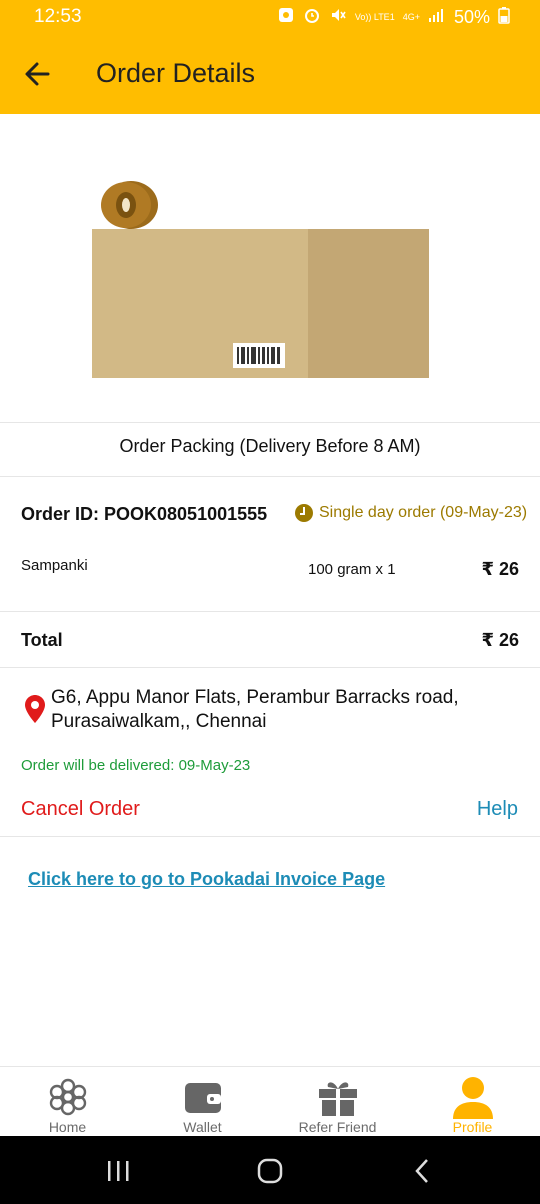 Image resolution: width=540 pixels, height=1204 pixels. I want to click on item-name: Sampanki, so click(54, 565).